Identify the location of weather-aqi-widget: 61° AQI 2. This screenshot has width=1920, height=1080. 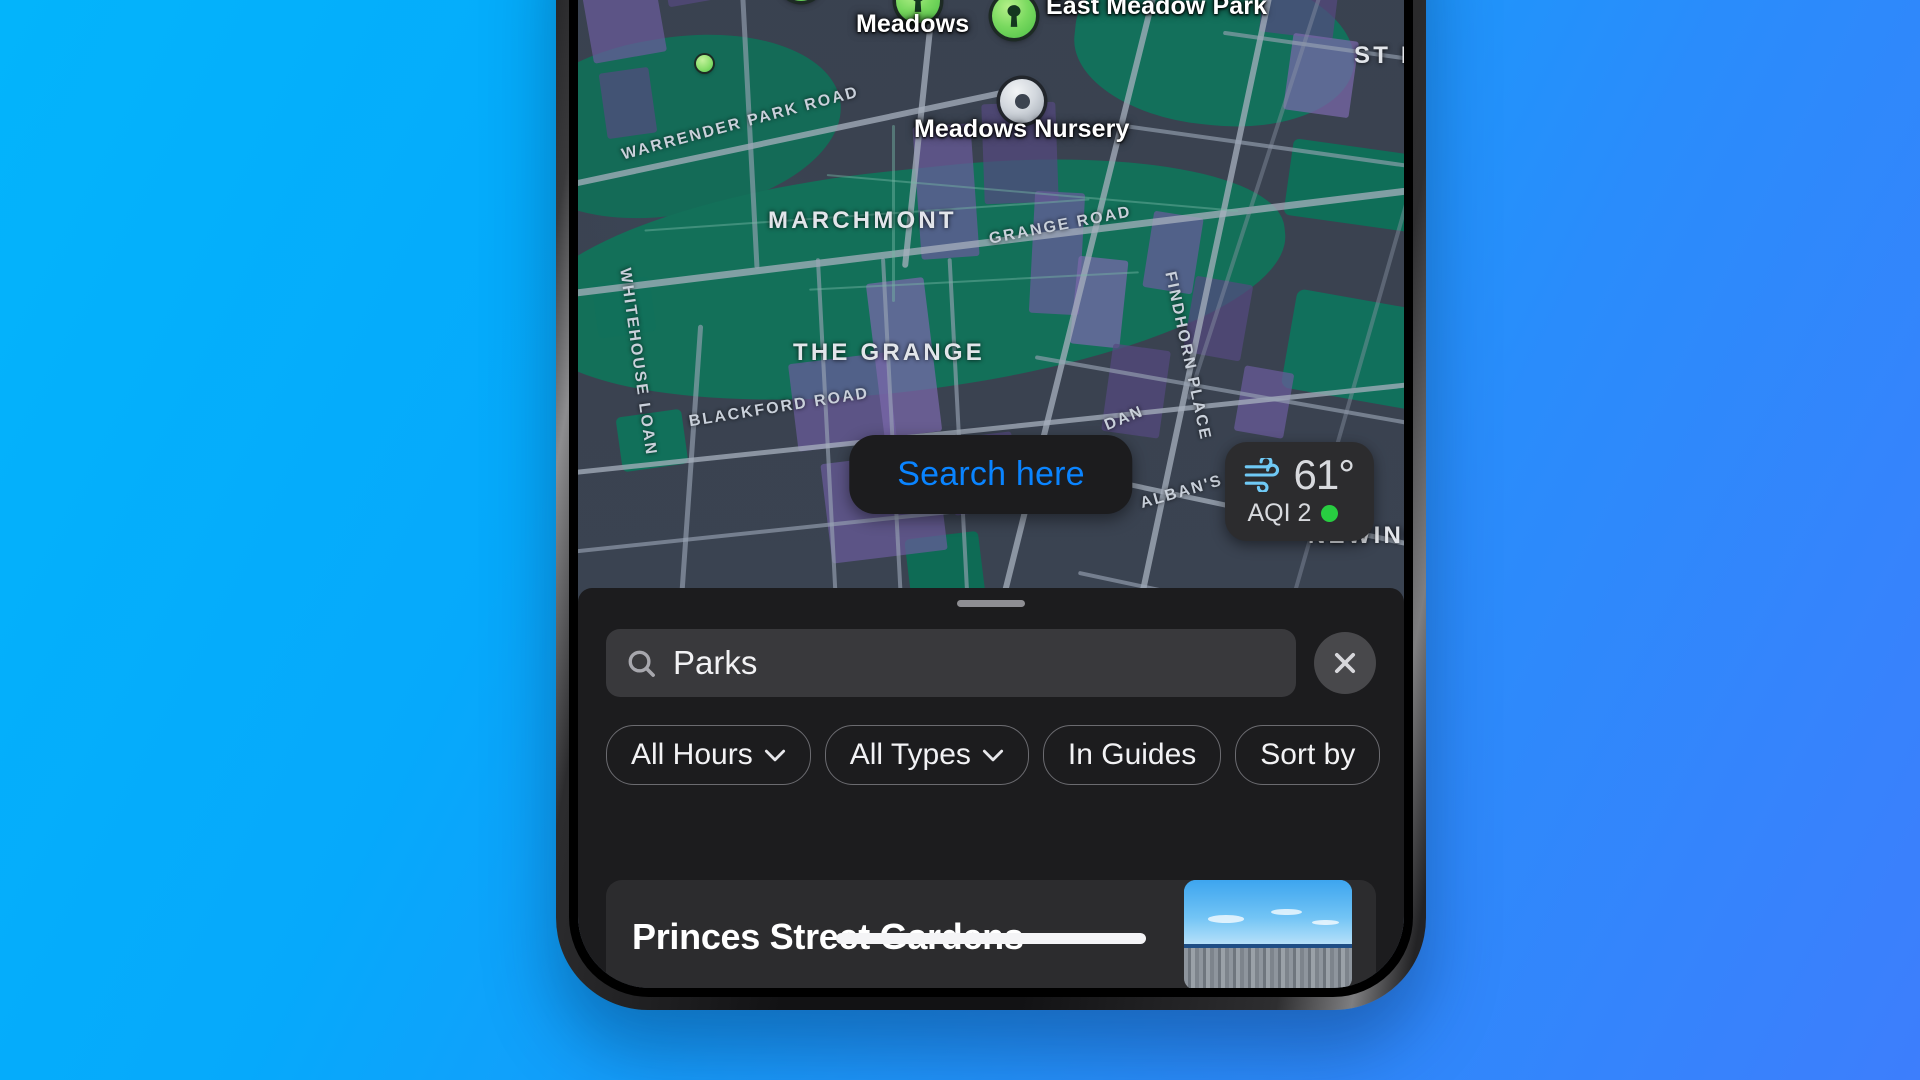
(1299, 491).